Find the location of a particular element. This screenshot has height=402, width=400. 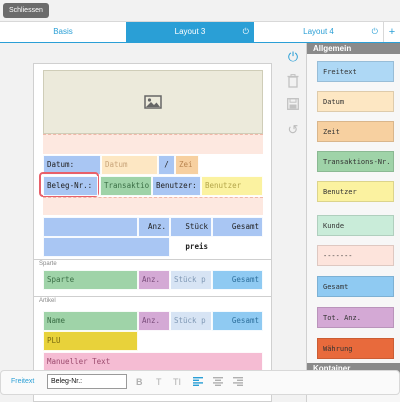

tool-column: ⏻ ↺ is located at coordinates (293, 222).